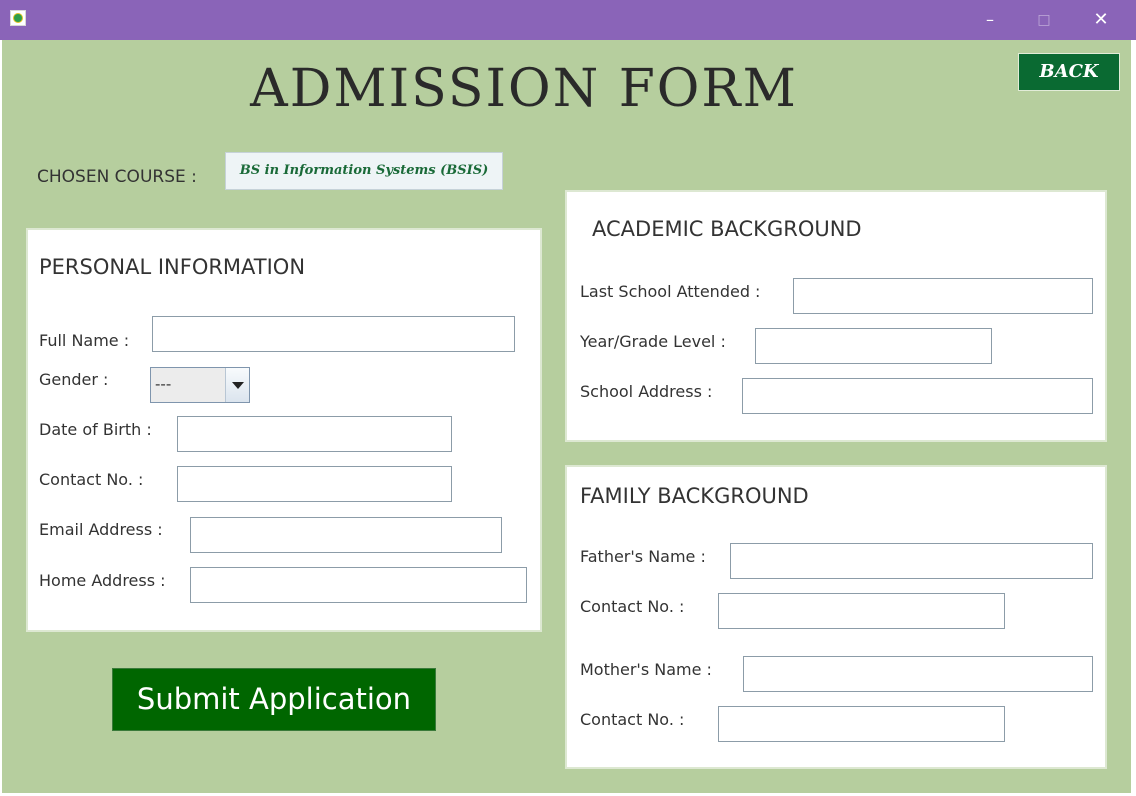 The image size is (1136, 796). Describe the element at coordinates (102, 580) in the screenshot. I see `home-address-label: Home Address :` at that location.